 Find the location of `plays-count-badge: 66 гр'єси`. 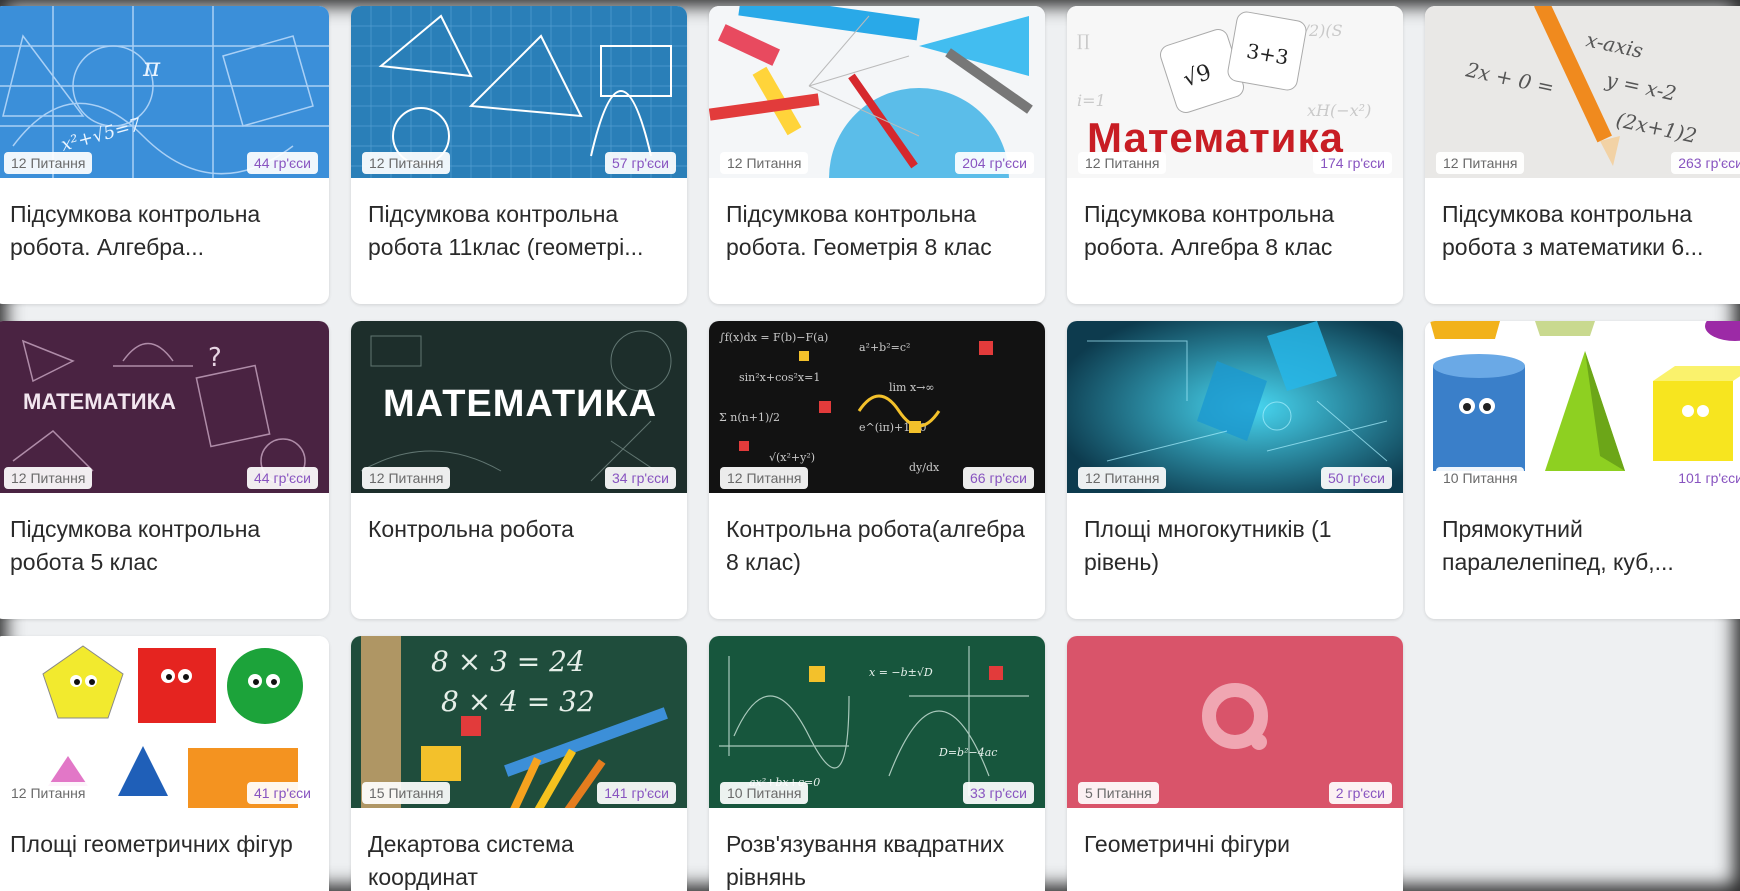

plays-count-badge: 66 гр'єси is located at coordinates (998, 478).